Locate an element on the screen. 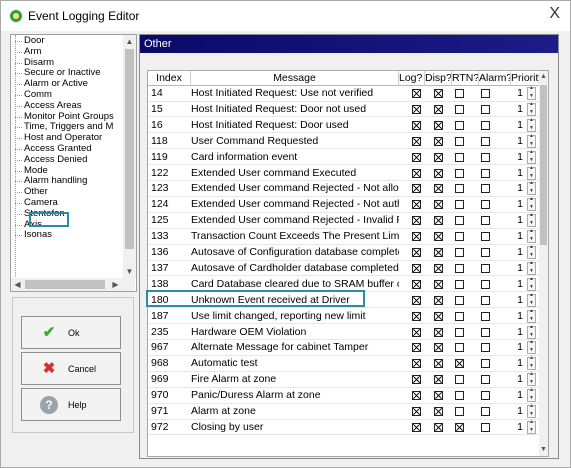 The width and height of the screenshot is (571, 468). column-header-alarm: Alarm? is located at coordinates (495, 78).